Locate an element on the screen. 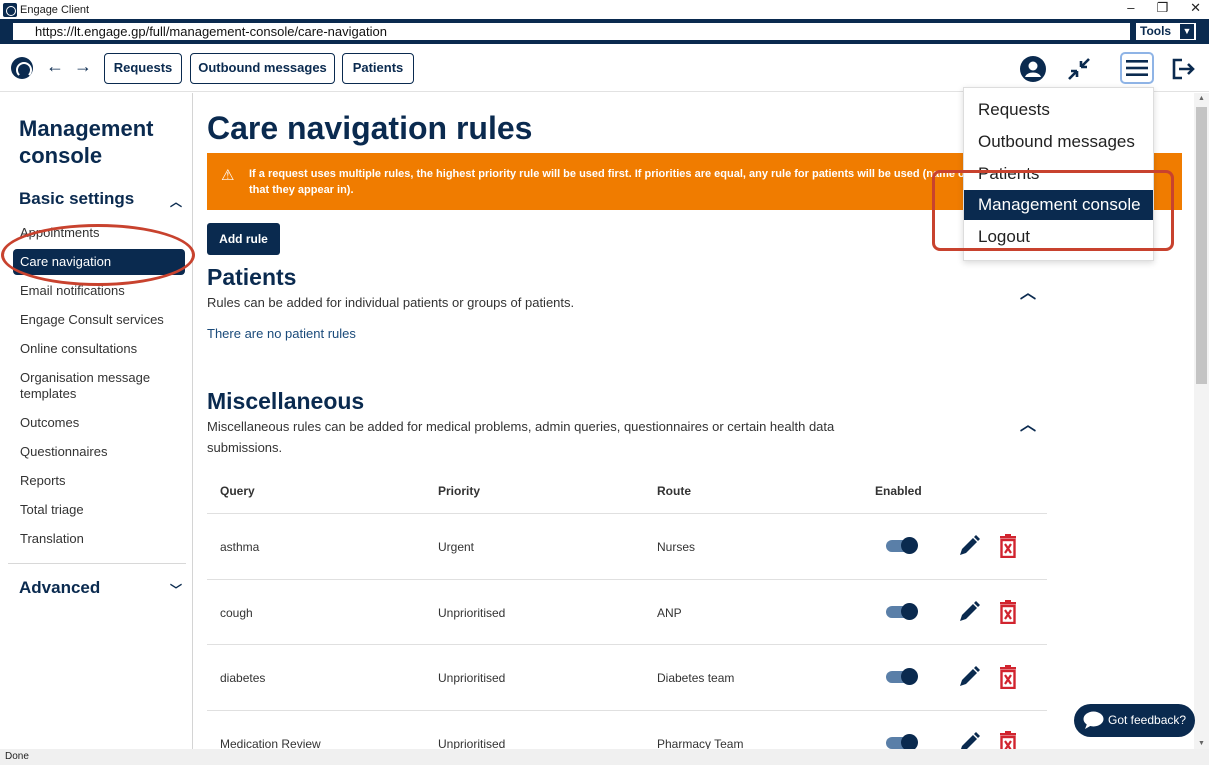 The image size is (1209, 765). annotation-ellipse is located at coordinates (98, 255).